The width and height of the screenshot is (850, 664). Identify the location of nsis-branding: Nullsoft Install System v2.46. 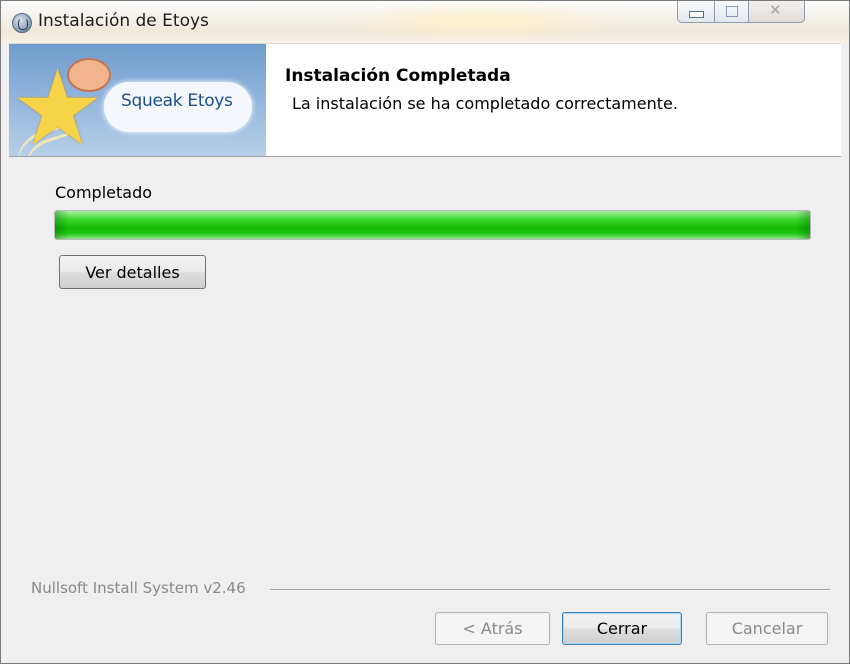
(138, 588).